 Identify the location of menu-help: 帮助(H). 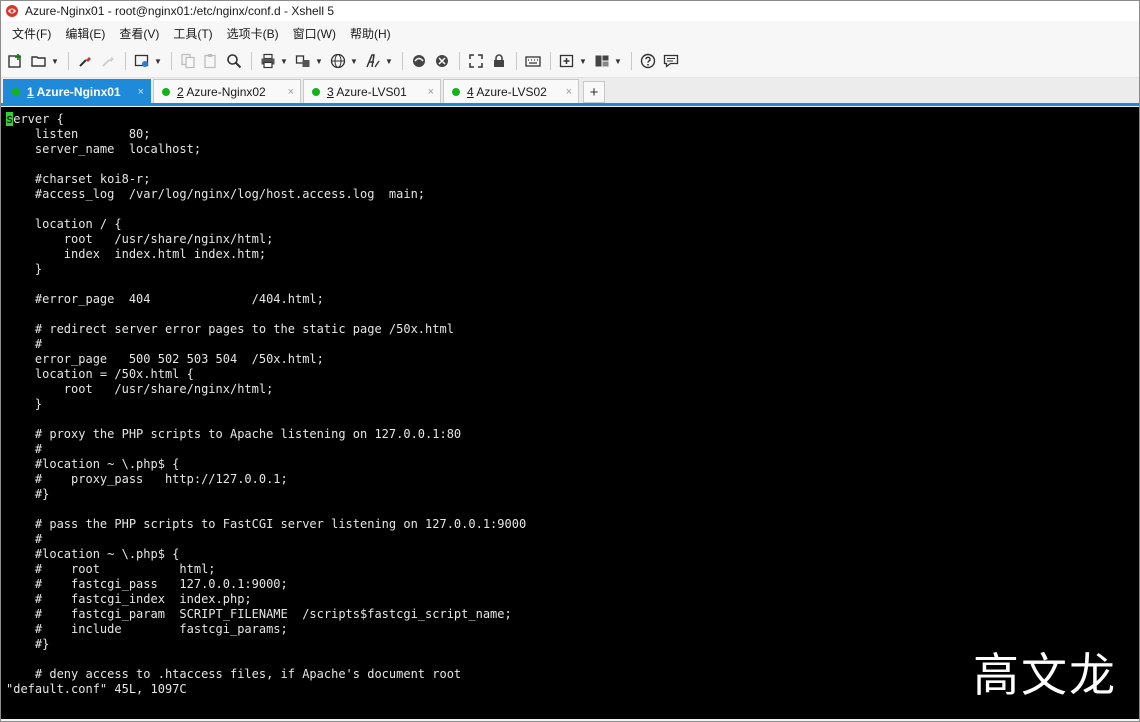
(370, 33).